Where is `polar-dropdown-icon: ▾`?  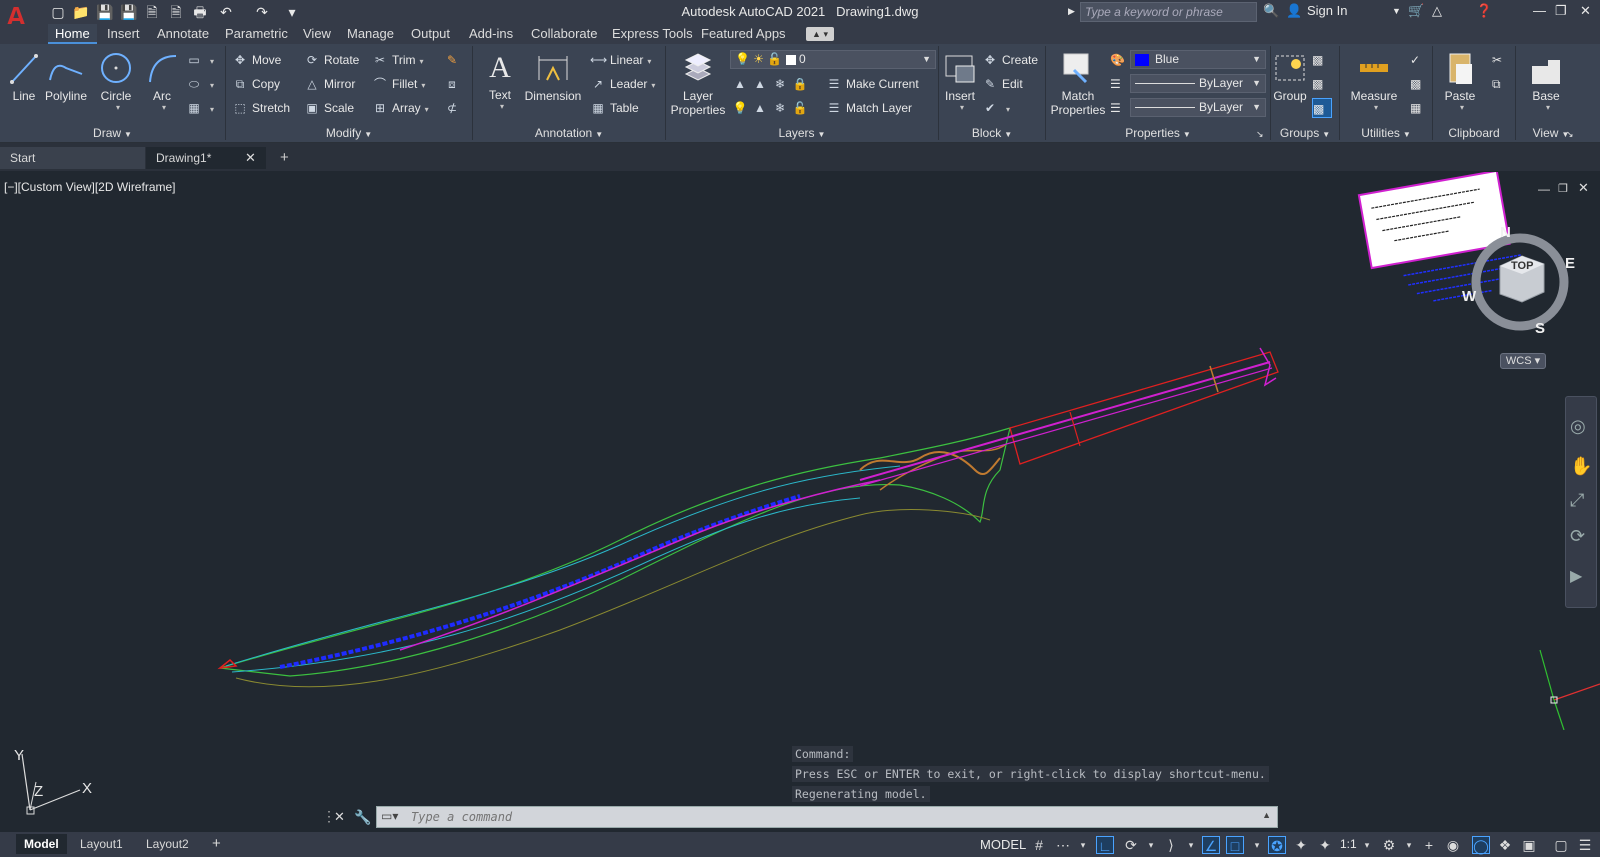
polar-dropdown-icon: ▾ is located at coordinates (1151, 845).